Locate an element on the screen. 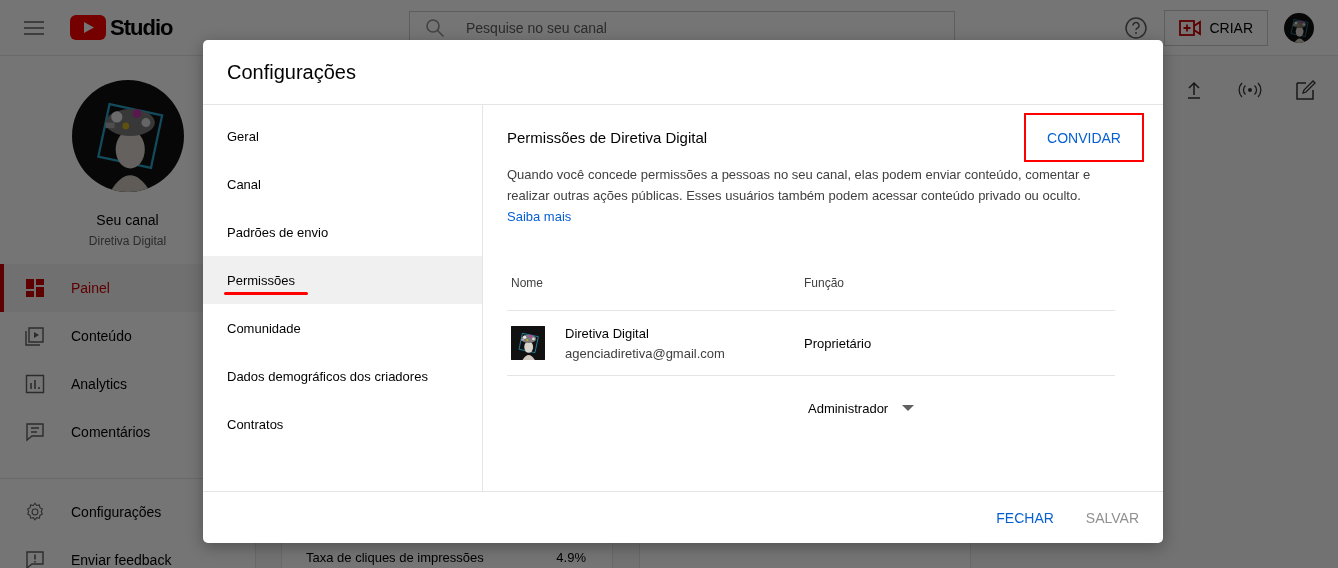 The image size is (1338, 568). member-email: agenciadiretiva@gmail.com is located at coordinates (645, 353).